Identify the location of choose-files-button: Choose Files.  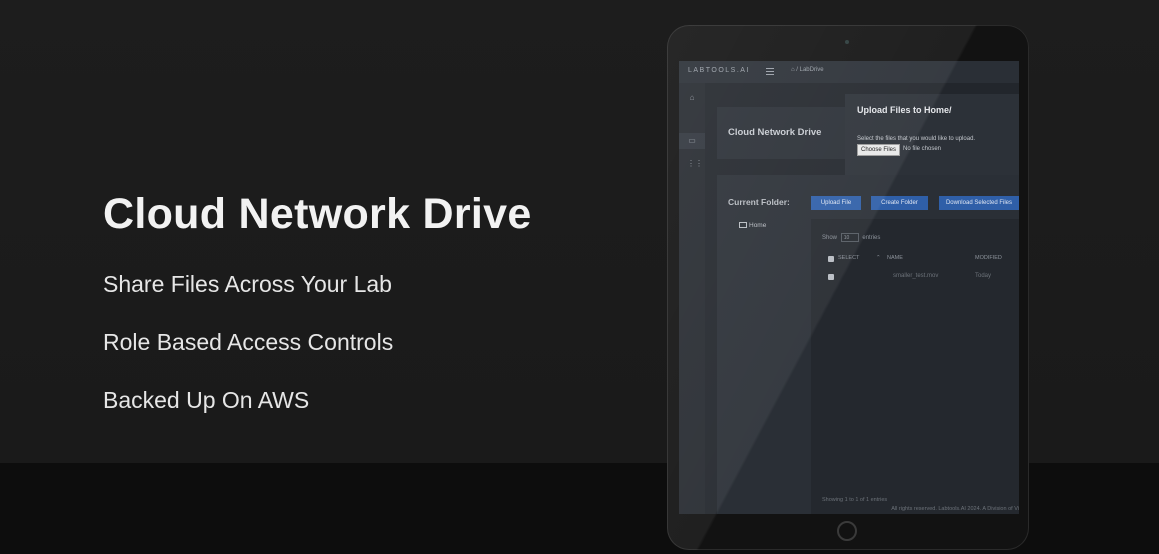
(879, 150).